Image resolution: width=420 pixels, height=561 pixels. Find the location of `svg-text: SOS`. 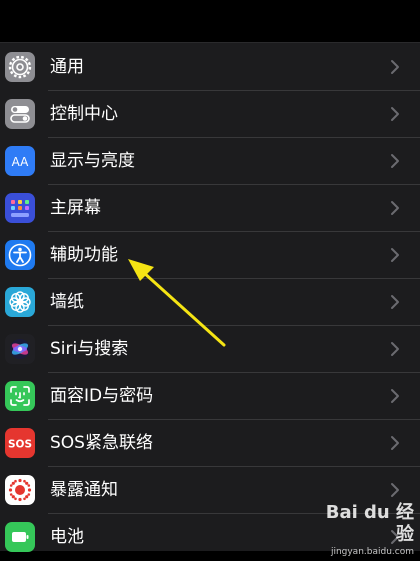

svg-text: SOS is located at coordinates (20, 445).